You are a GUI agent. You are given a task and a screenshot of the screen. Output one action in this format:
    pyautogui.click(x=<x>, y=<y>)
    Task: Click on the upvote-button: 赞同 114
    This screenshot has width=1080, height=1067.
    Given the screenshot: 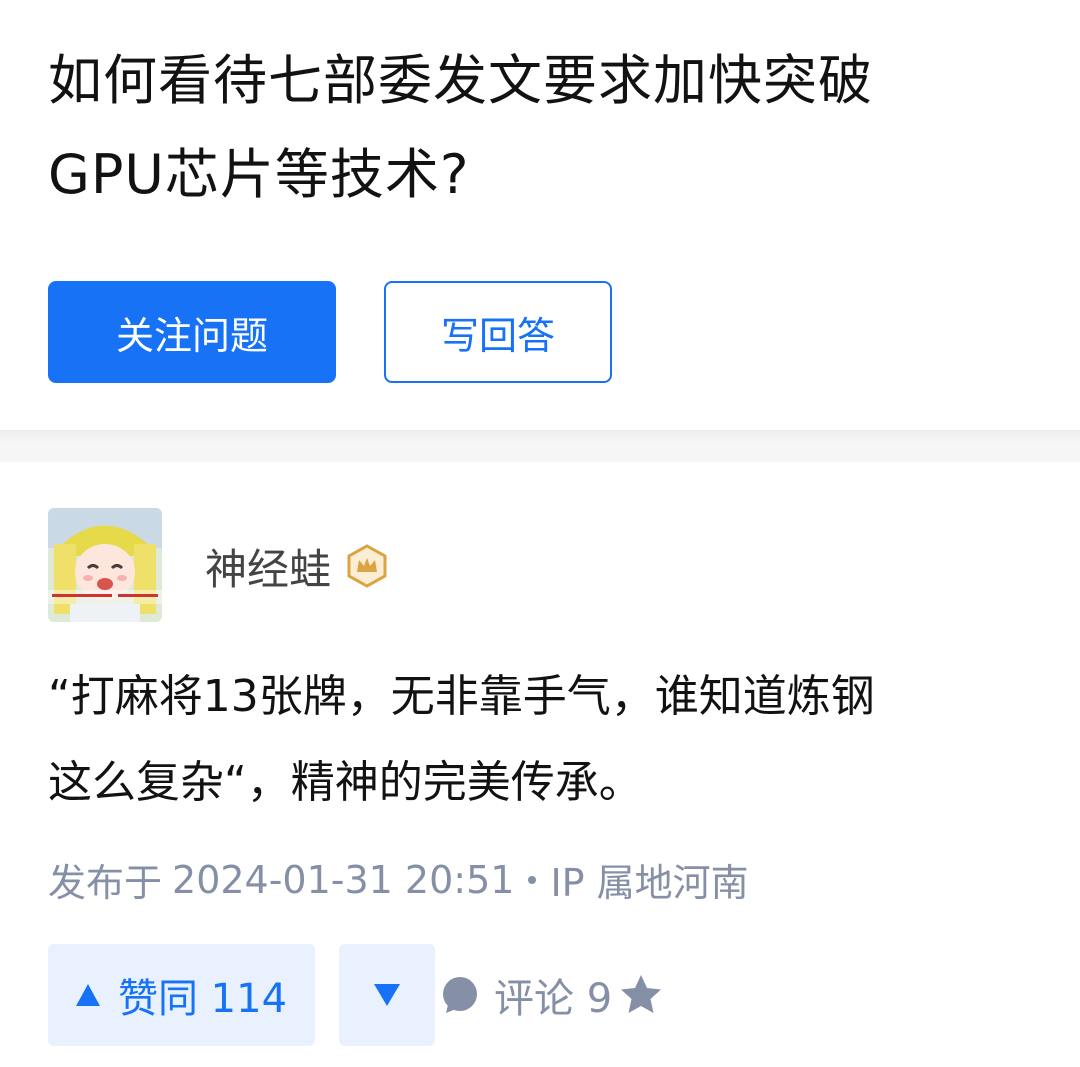 What is the action you would take?
    pyautogui.click(x=181, y=995)
    